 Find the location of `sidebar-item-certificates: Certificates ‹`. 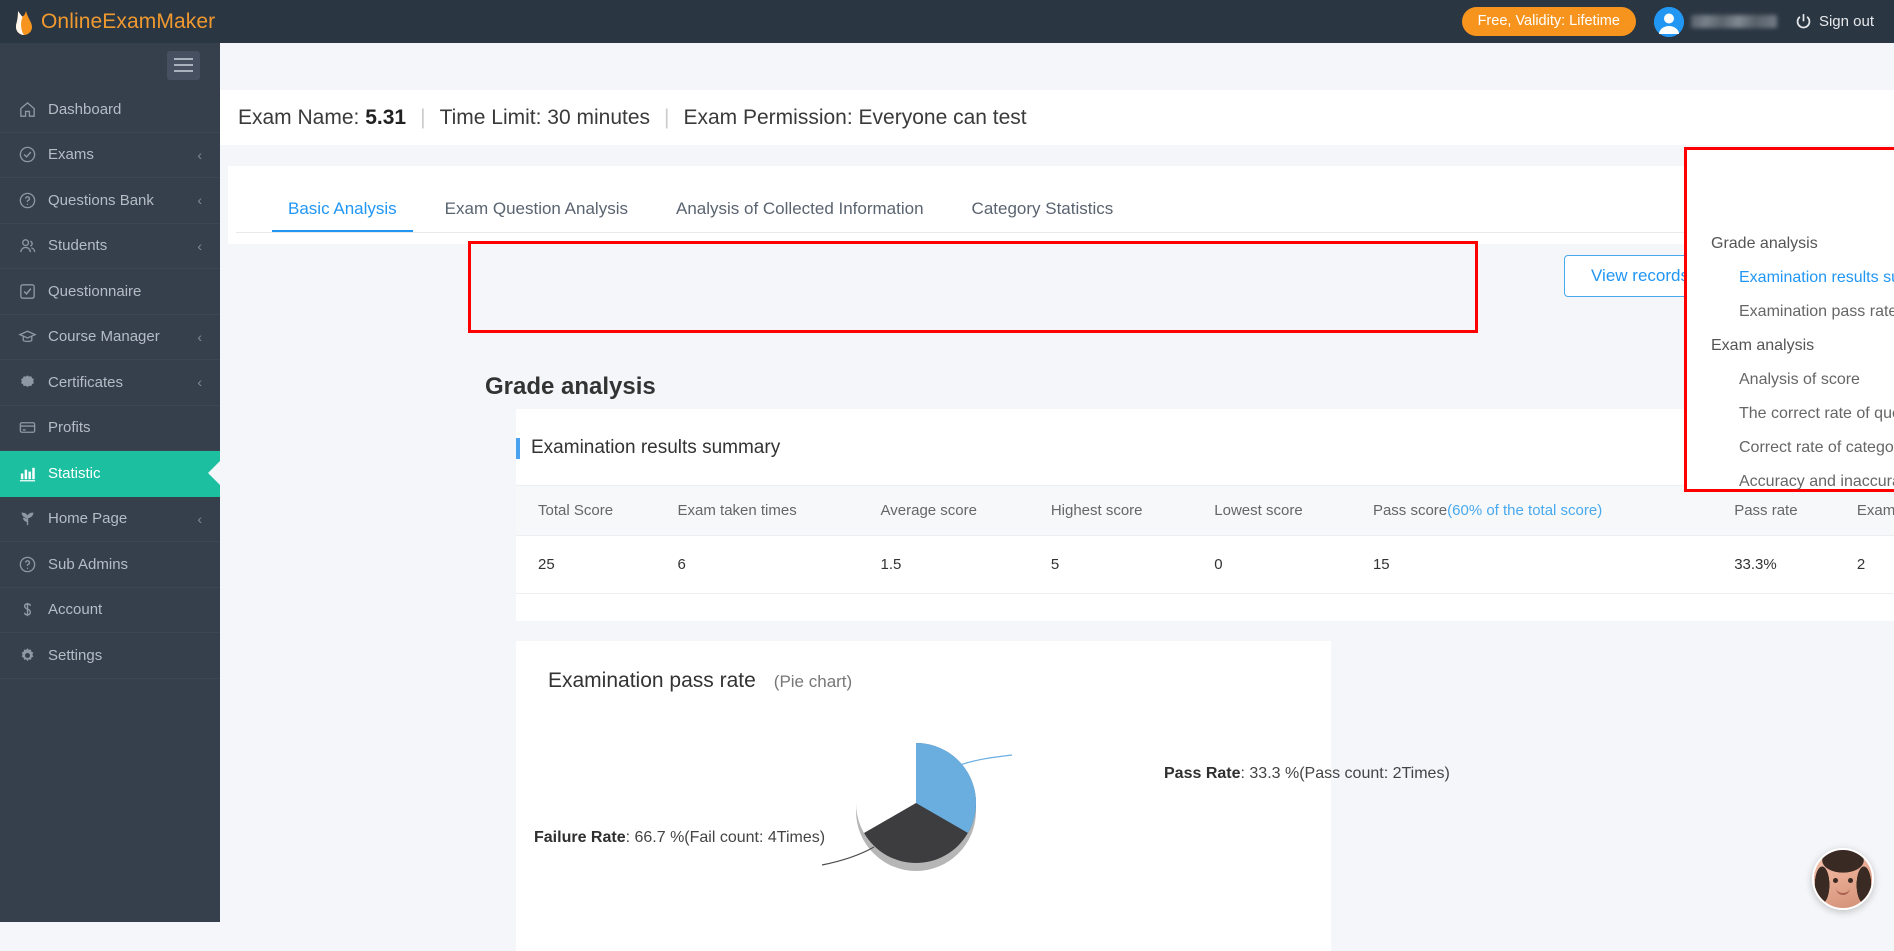

sidebar-item-certificates: Certificates ‹ is located at coordinates (110, 383).